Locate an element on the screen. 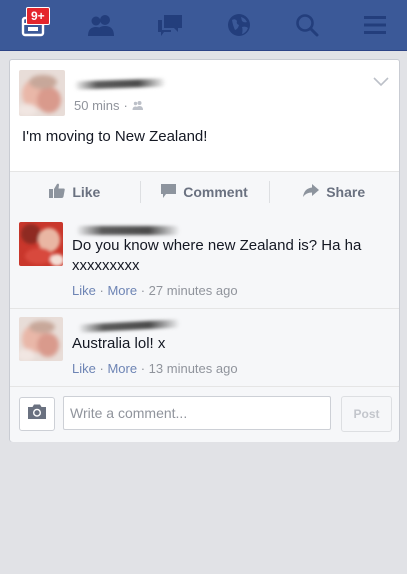 The image size is (407, 574). messages-icon is located at coordinates (170, 25).